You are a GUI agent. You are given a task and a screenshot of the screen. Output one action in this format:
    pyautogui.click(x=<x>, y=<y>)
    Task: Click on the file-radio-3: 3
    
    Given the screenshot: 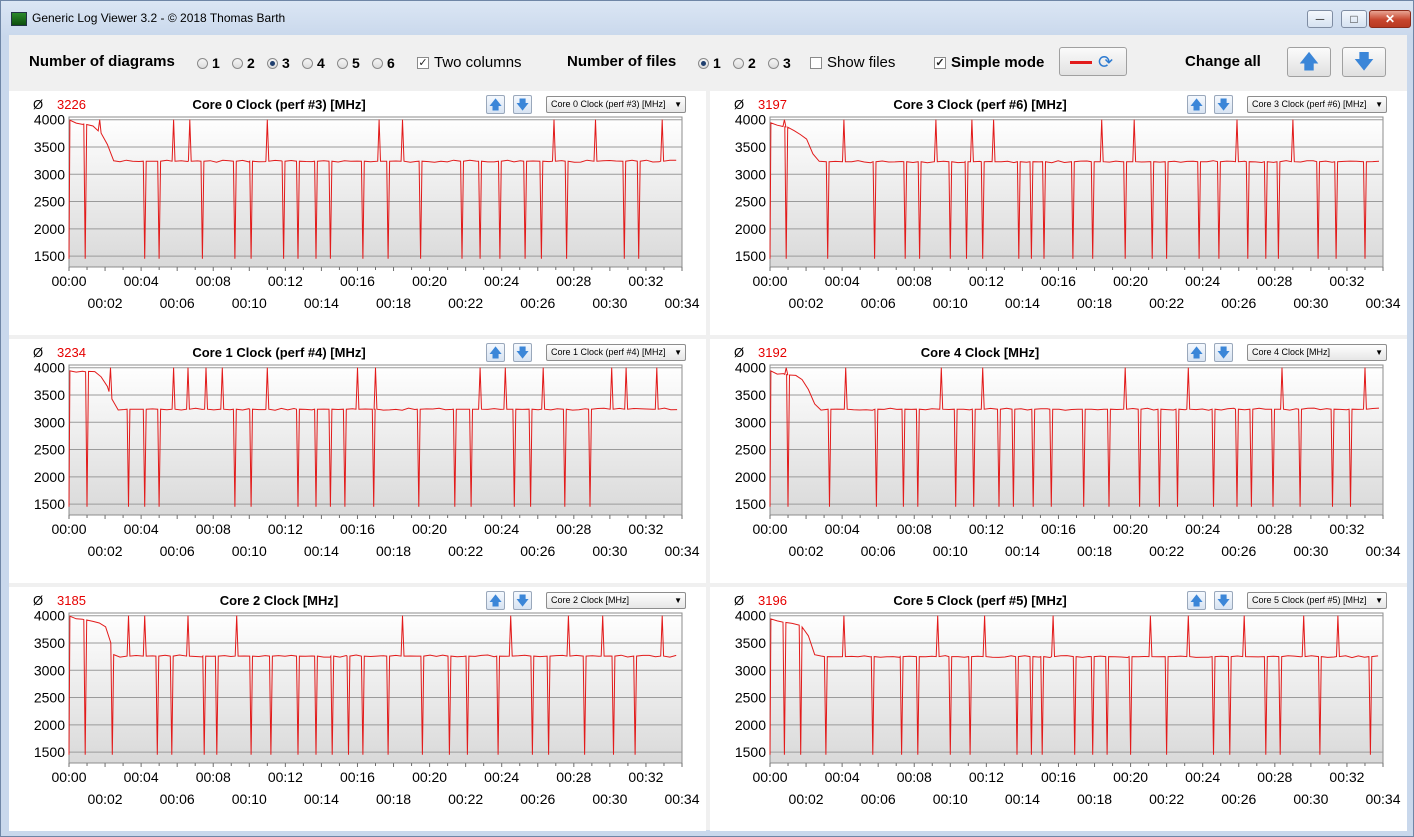 What is the action you would take?
    pyautogui.click(x=779, y=63)
    